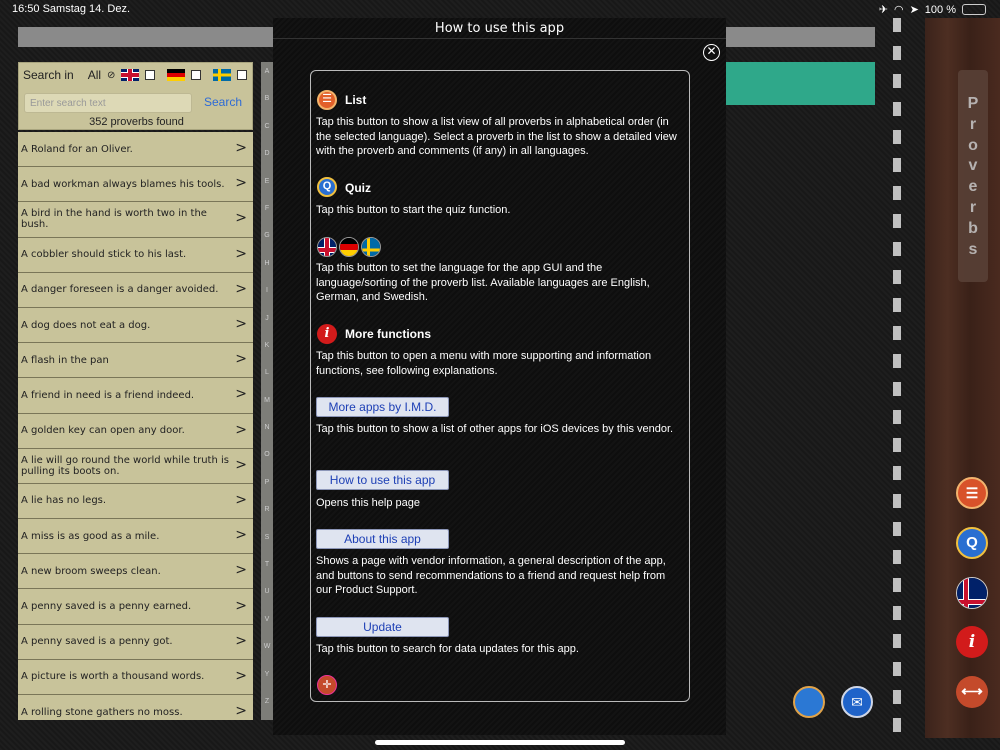 Image resolution: width=1000 pixels, height=750 pixels. I want to click on how-to-use-description: Opens this help page, so click(368, 503).